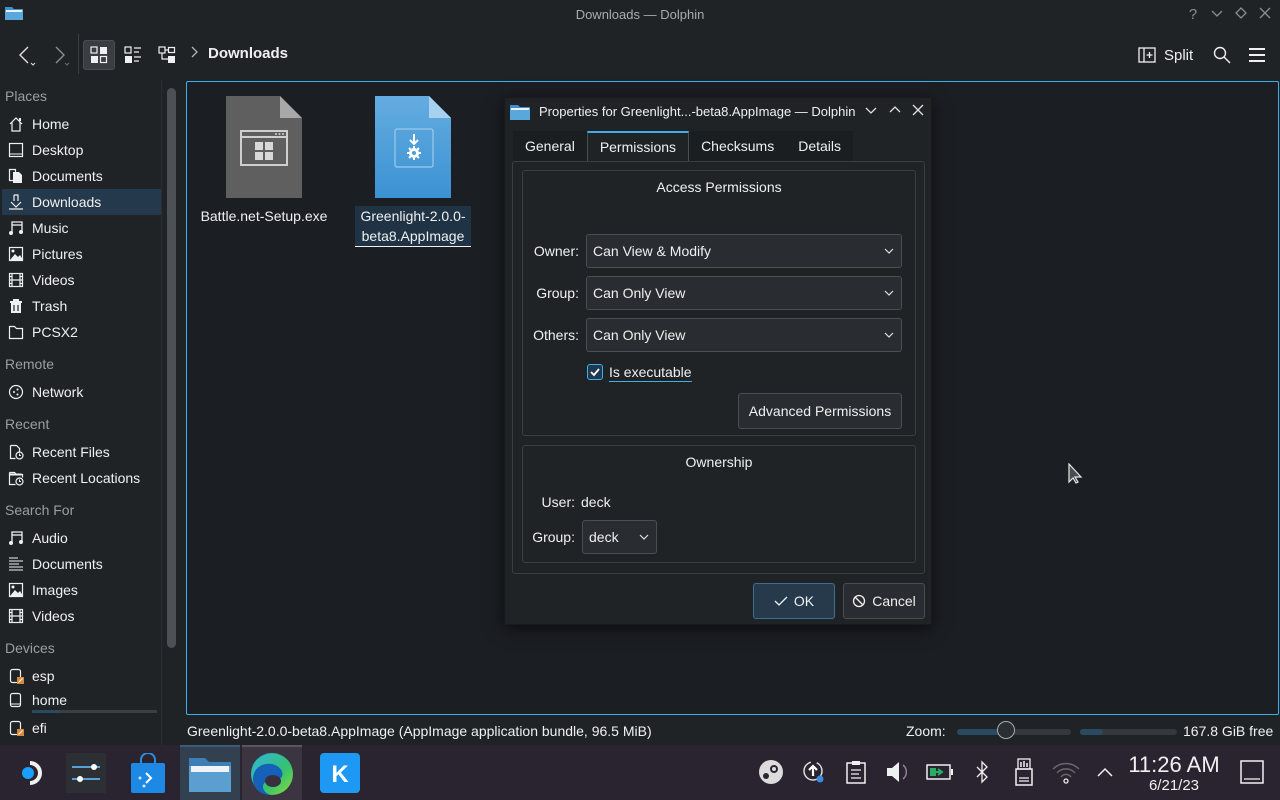 Image resolution: width=1280 pixels, height=800 pixels. I want to click on taskbar-system-settings, so click(86, 772).